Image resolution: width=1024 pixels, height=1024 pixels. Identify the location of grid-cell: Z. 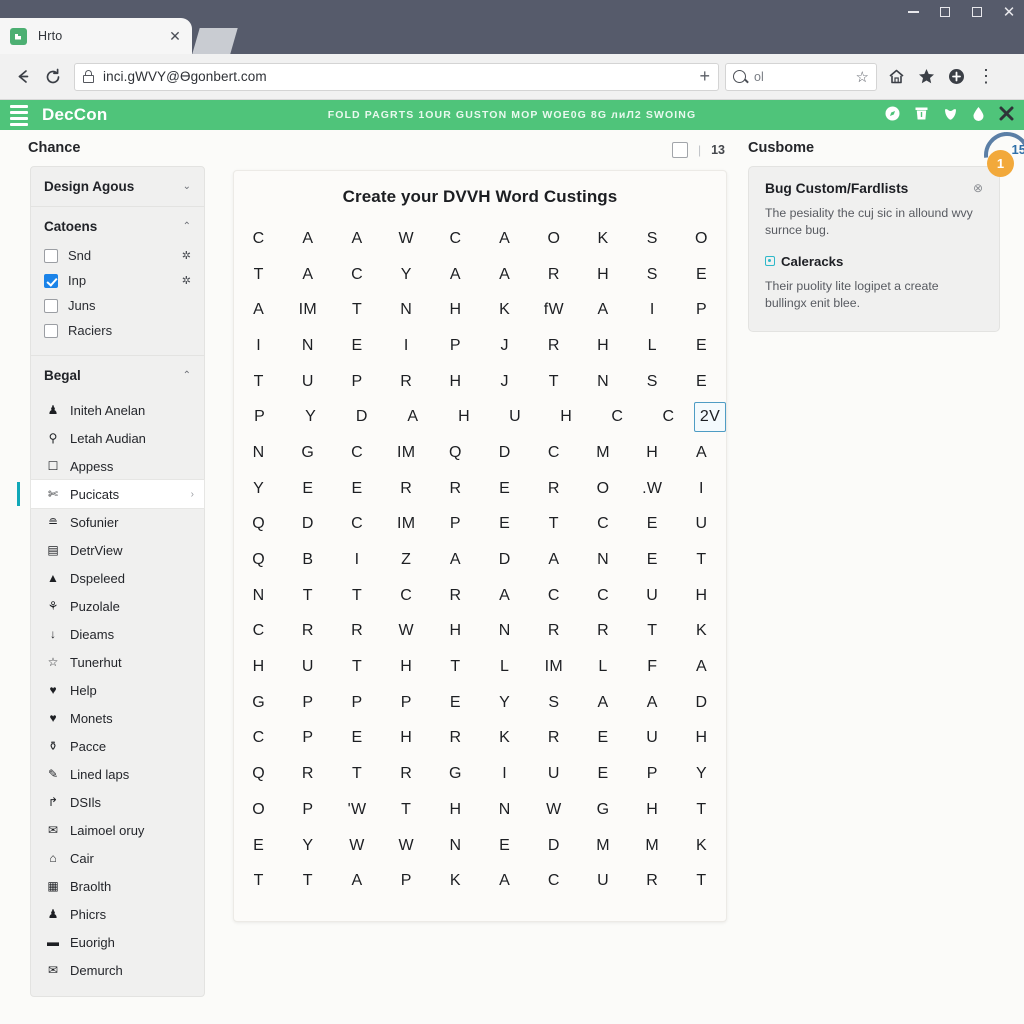
(406, 560).